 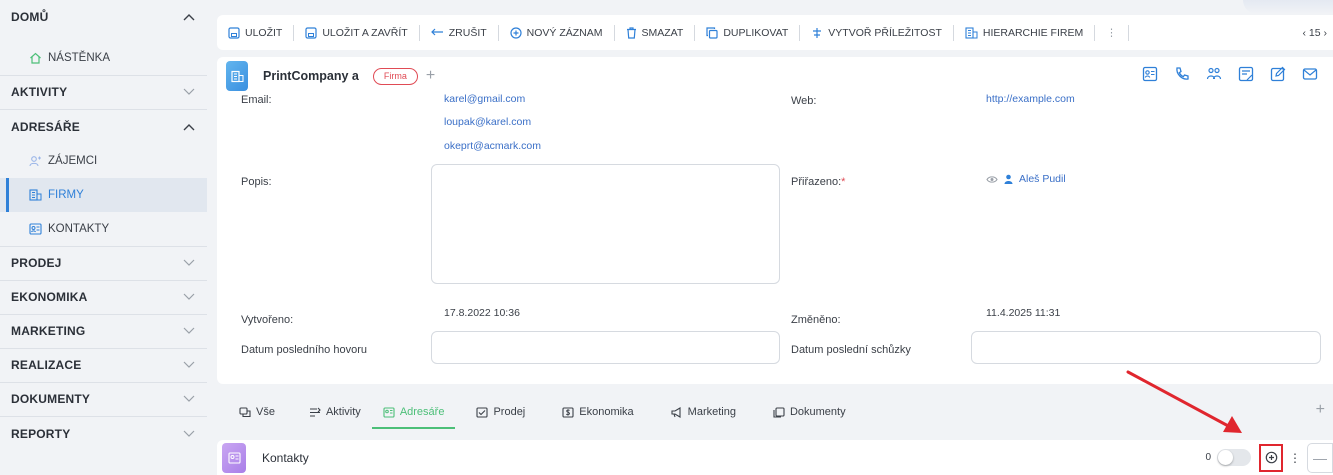 I want to click on record-type-badge: Firma, so click(x=395, y=76).